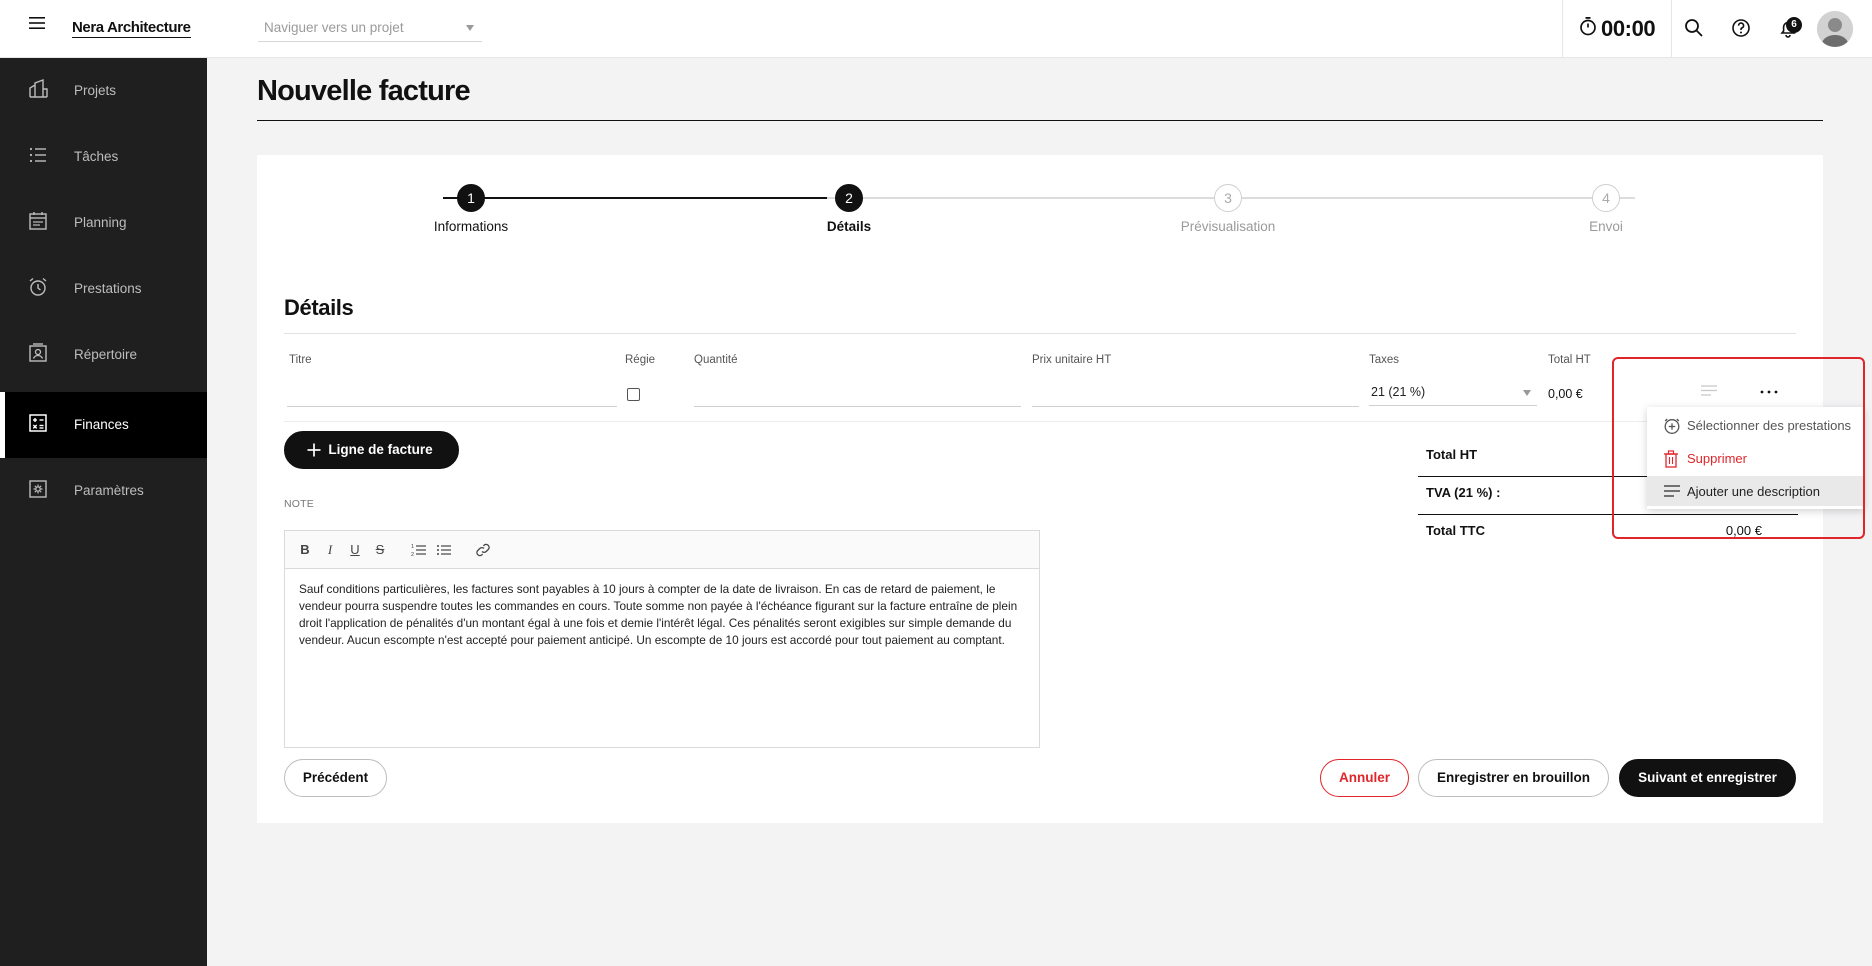 This screenshot has height=966, width=1872. What do you see at coordinates (305, 550) in the screenshot?
I see `bold-icon: B` at bounding box center [305, 550].